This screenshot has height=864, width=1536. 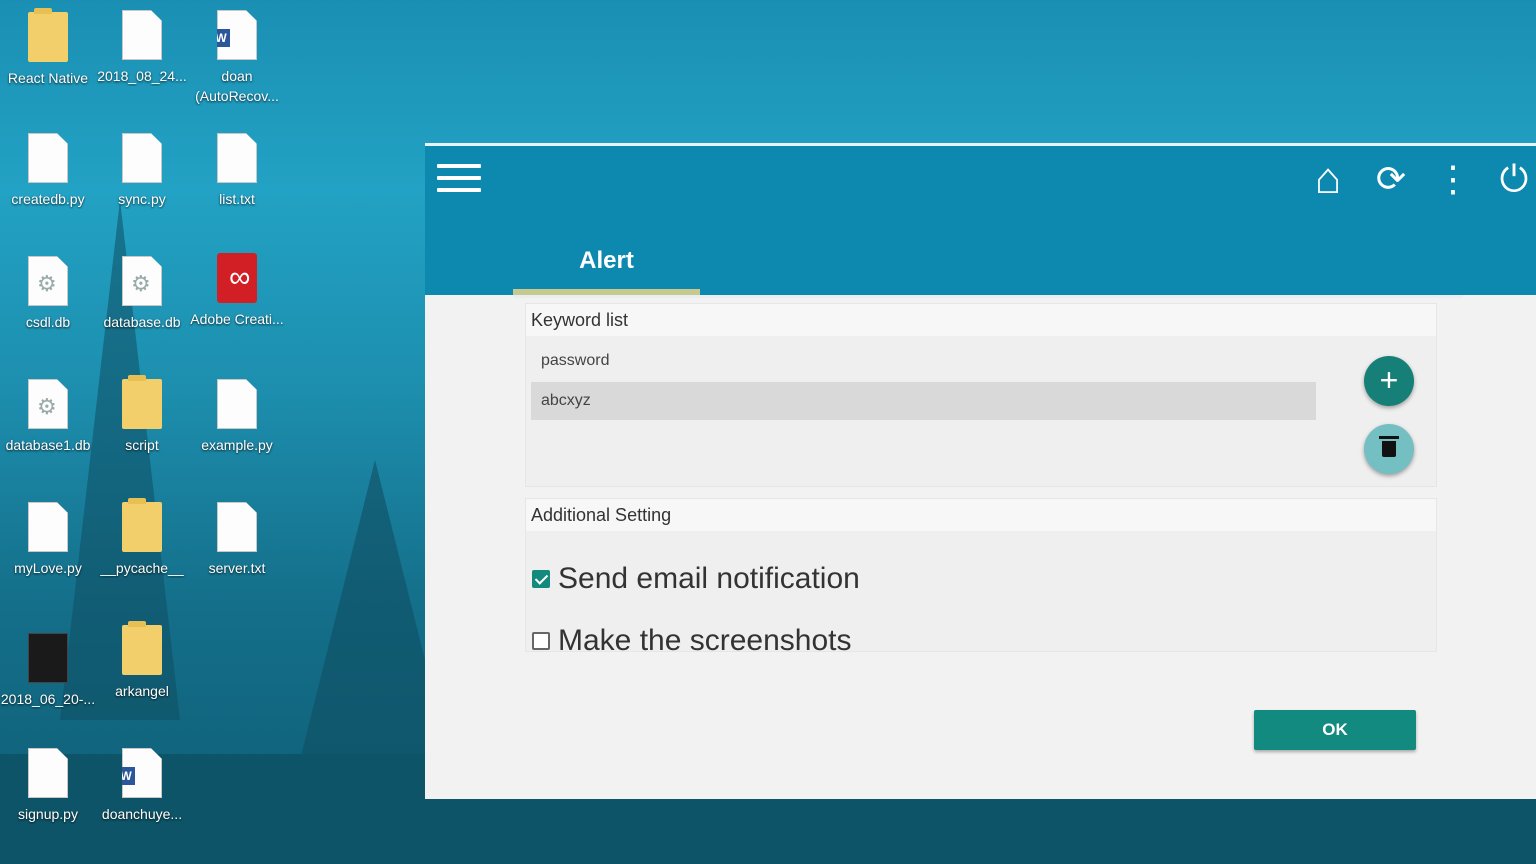 What do you see at coordinates (1389, 381) in the screenshot?
I see `add-keyword-button: +` at bounding box center [1389, 381].